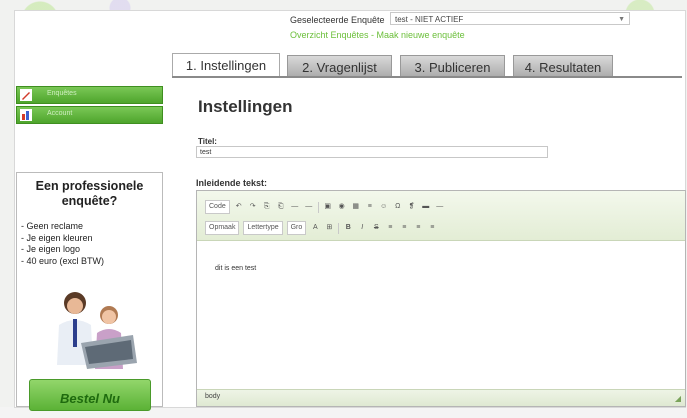 This screenshot has width=687, height=418. What do you see at coordinates (678, 398) in the screenshot?
I see `resize-handle-icon: ◢` at bounding box center [678, 398].